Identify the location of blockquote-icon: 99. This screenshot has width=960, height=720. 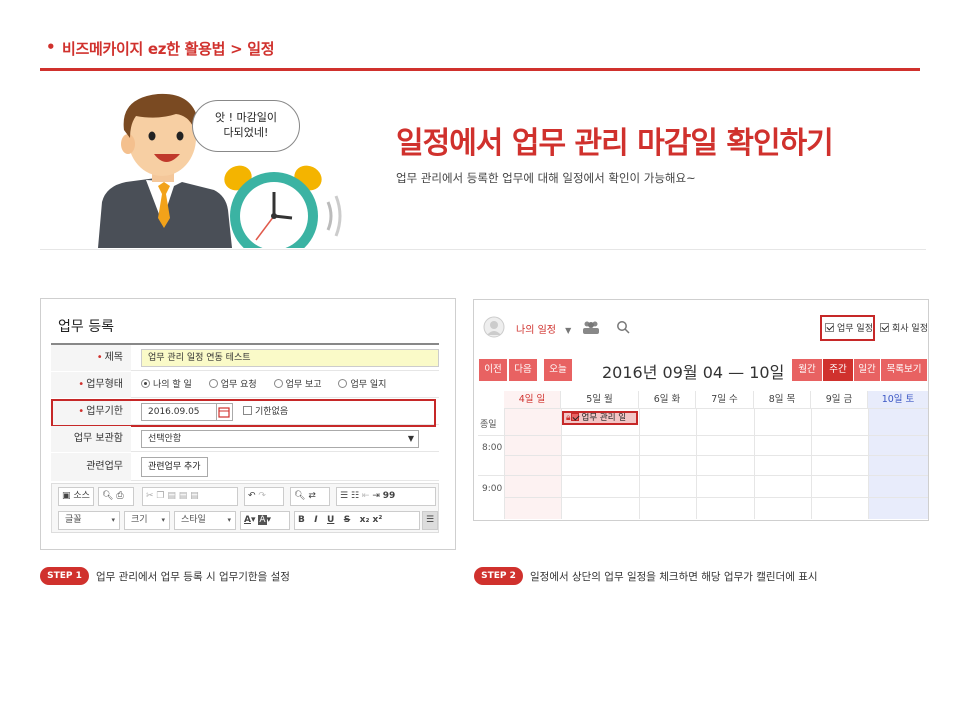
(389, 496).